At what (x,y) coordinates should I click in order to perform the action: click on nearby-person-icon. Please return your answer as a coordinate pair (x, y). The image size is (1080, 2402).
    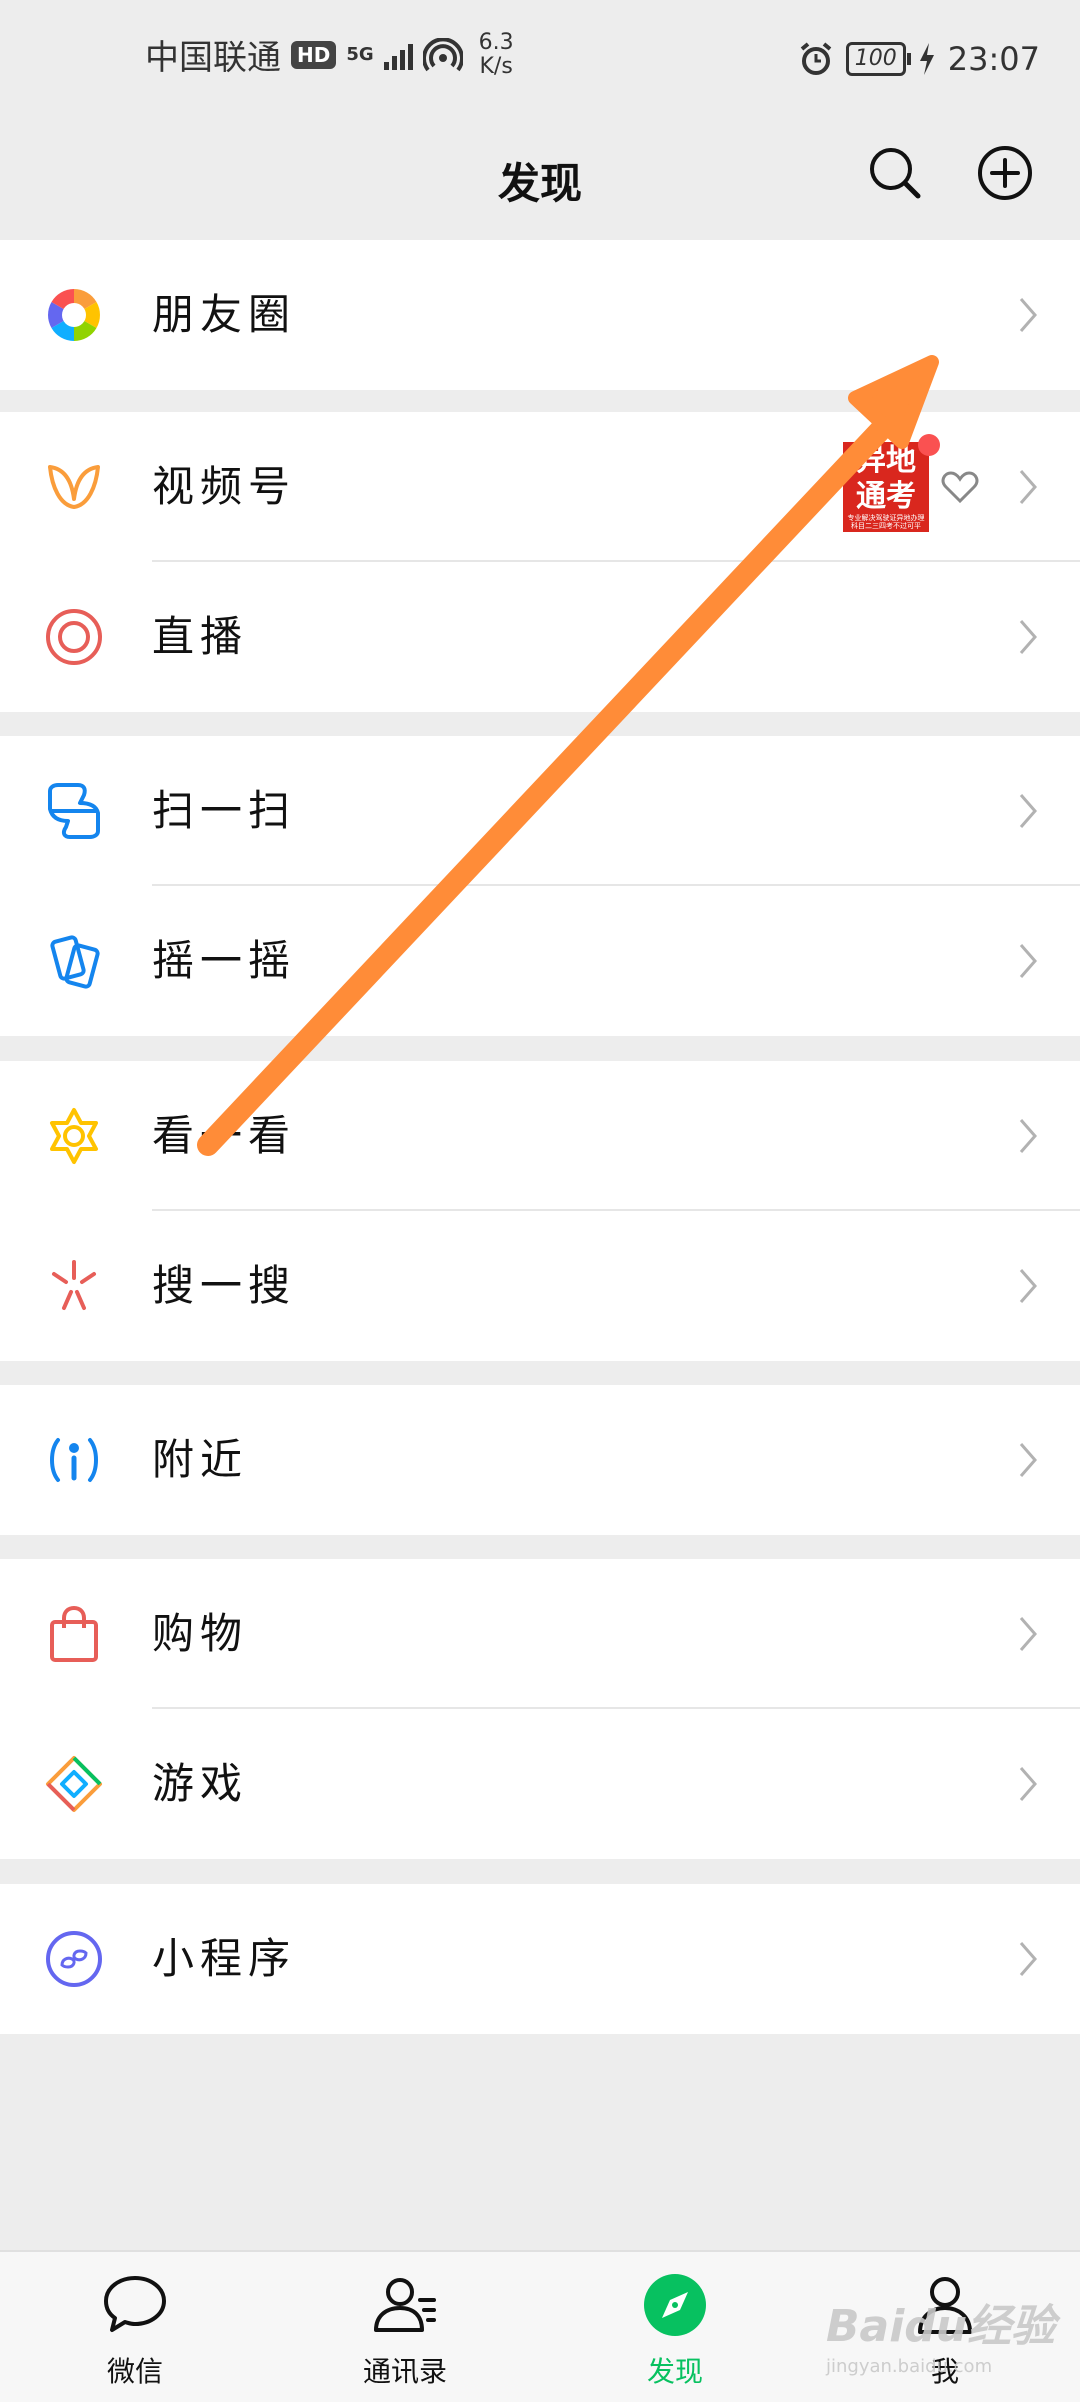
    Looking at the image, I should click on (74, 1460).